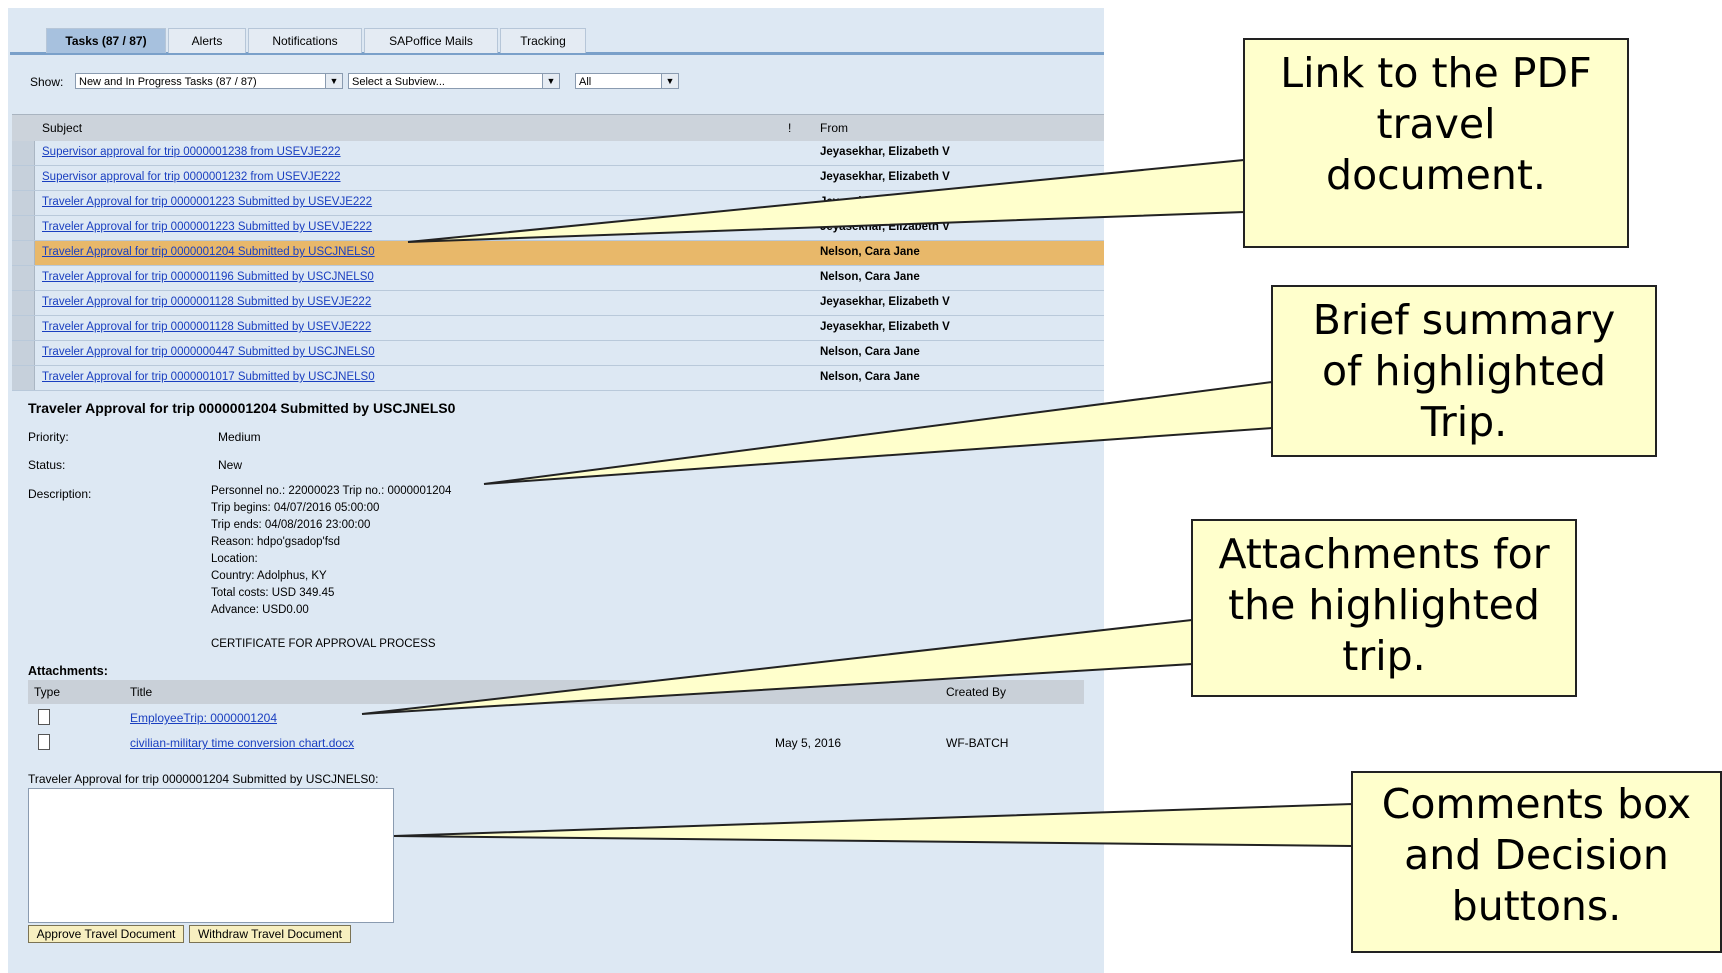 The image size is (1722, 973). I want to click on callout-pointer-comments, so click(873, 825).